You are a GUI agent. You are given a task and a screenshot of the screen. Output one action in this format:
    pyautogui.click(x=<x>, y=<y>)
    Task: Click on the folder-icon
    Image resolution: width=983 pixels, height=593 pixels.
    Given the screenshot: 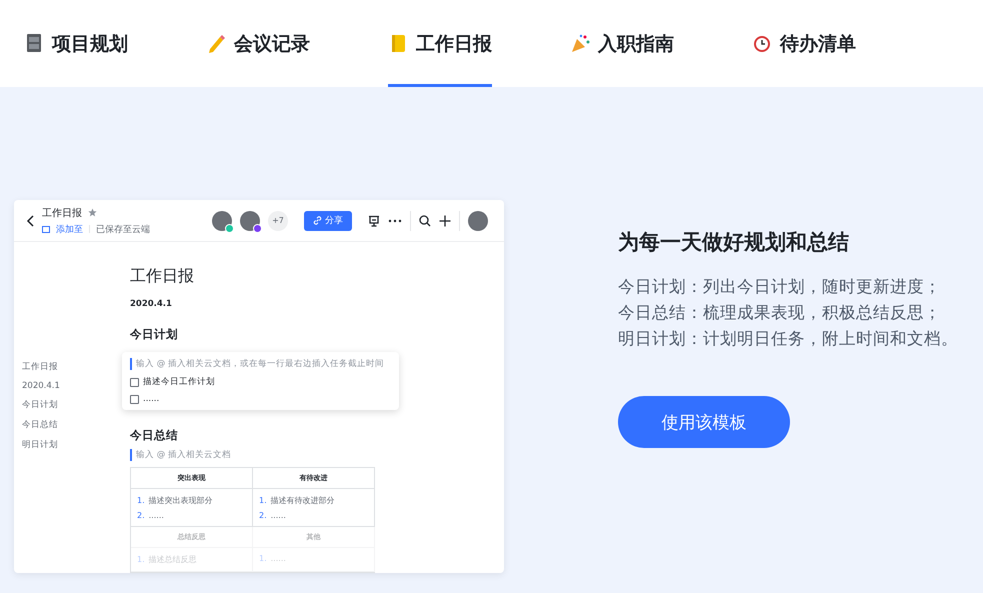 What is the action you would take?
    pyautogui.click(x=46, y=229)
    